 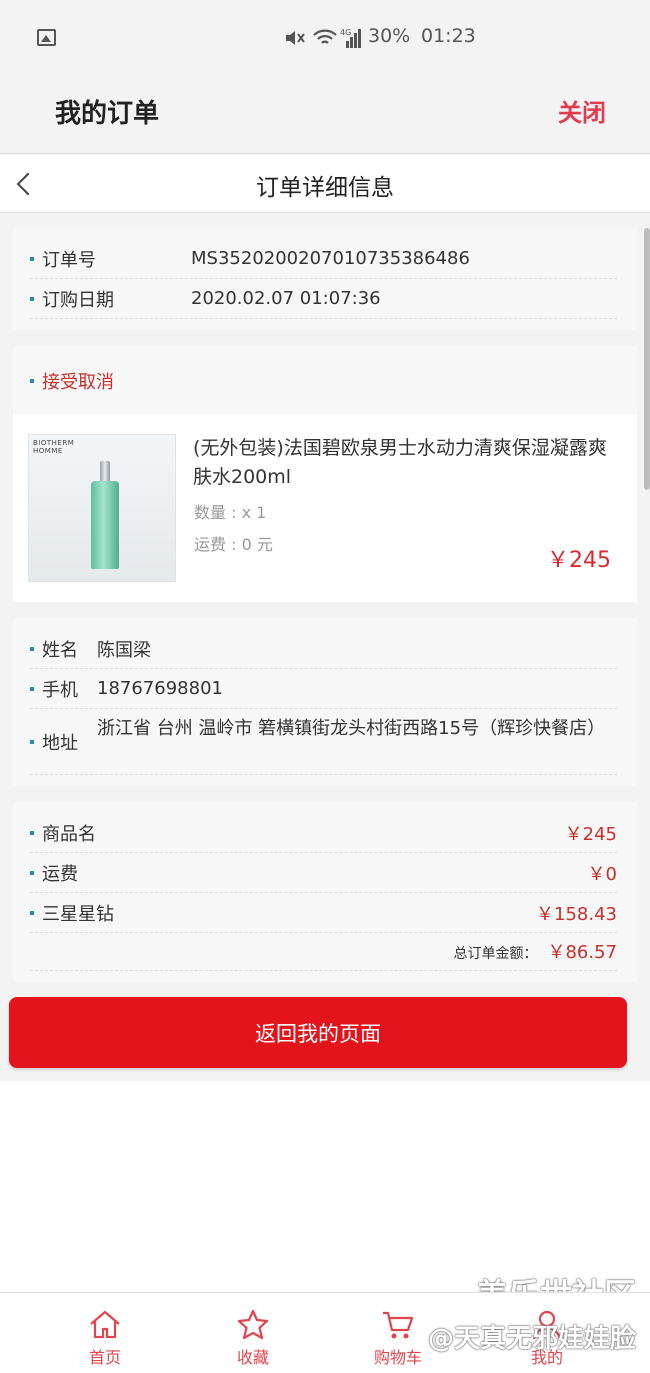 What do you see at coordinates (60, 650) in the screenshot?
I see `name-label: 姓名` at bounding box center [60, 650].